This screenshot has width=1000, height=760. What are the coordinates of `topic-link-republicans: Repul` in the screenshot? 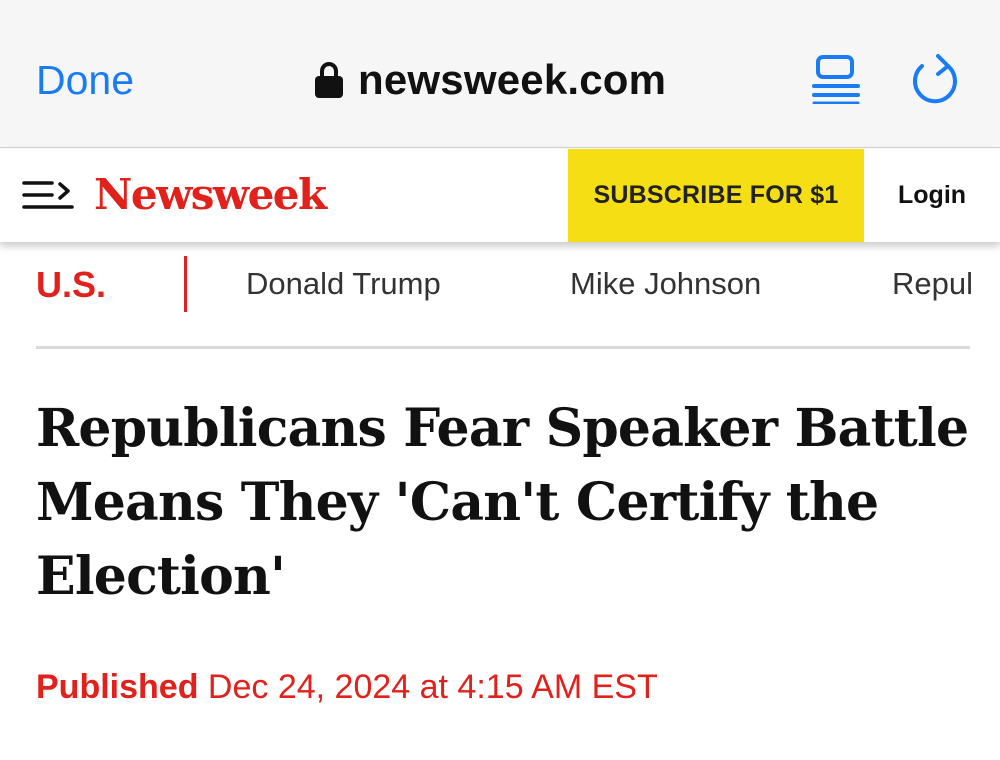 It's located at (932, 284).